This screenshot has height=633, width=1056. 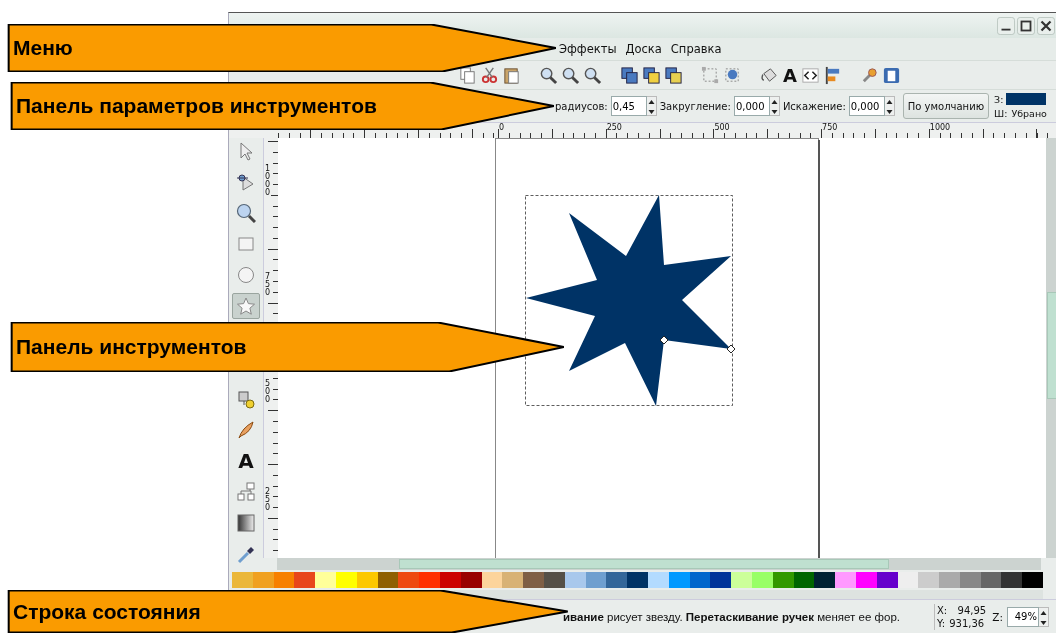 What do you see at coordinates (1022, 616) in the screenshot?
I see `zoom-field: 49%` at bounding box center [1022, 616].